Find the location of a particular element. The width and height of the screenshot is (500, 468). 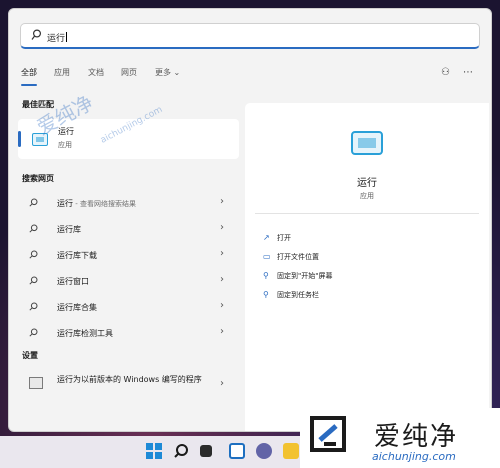

search-box: 运行 is located at coordinates (250, 36).